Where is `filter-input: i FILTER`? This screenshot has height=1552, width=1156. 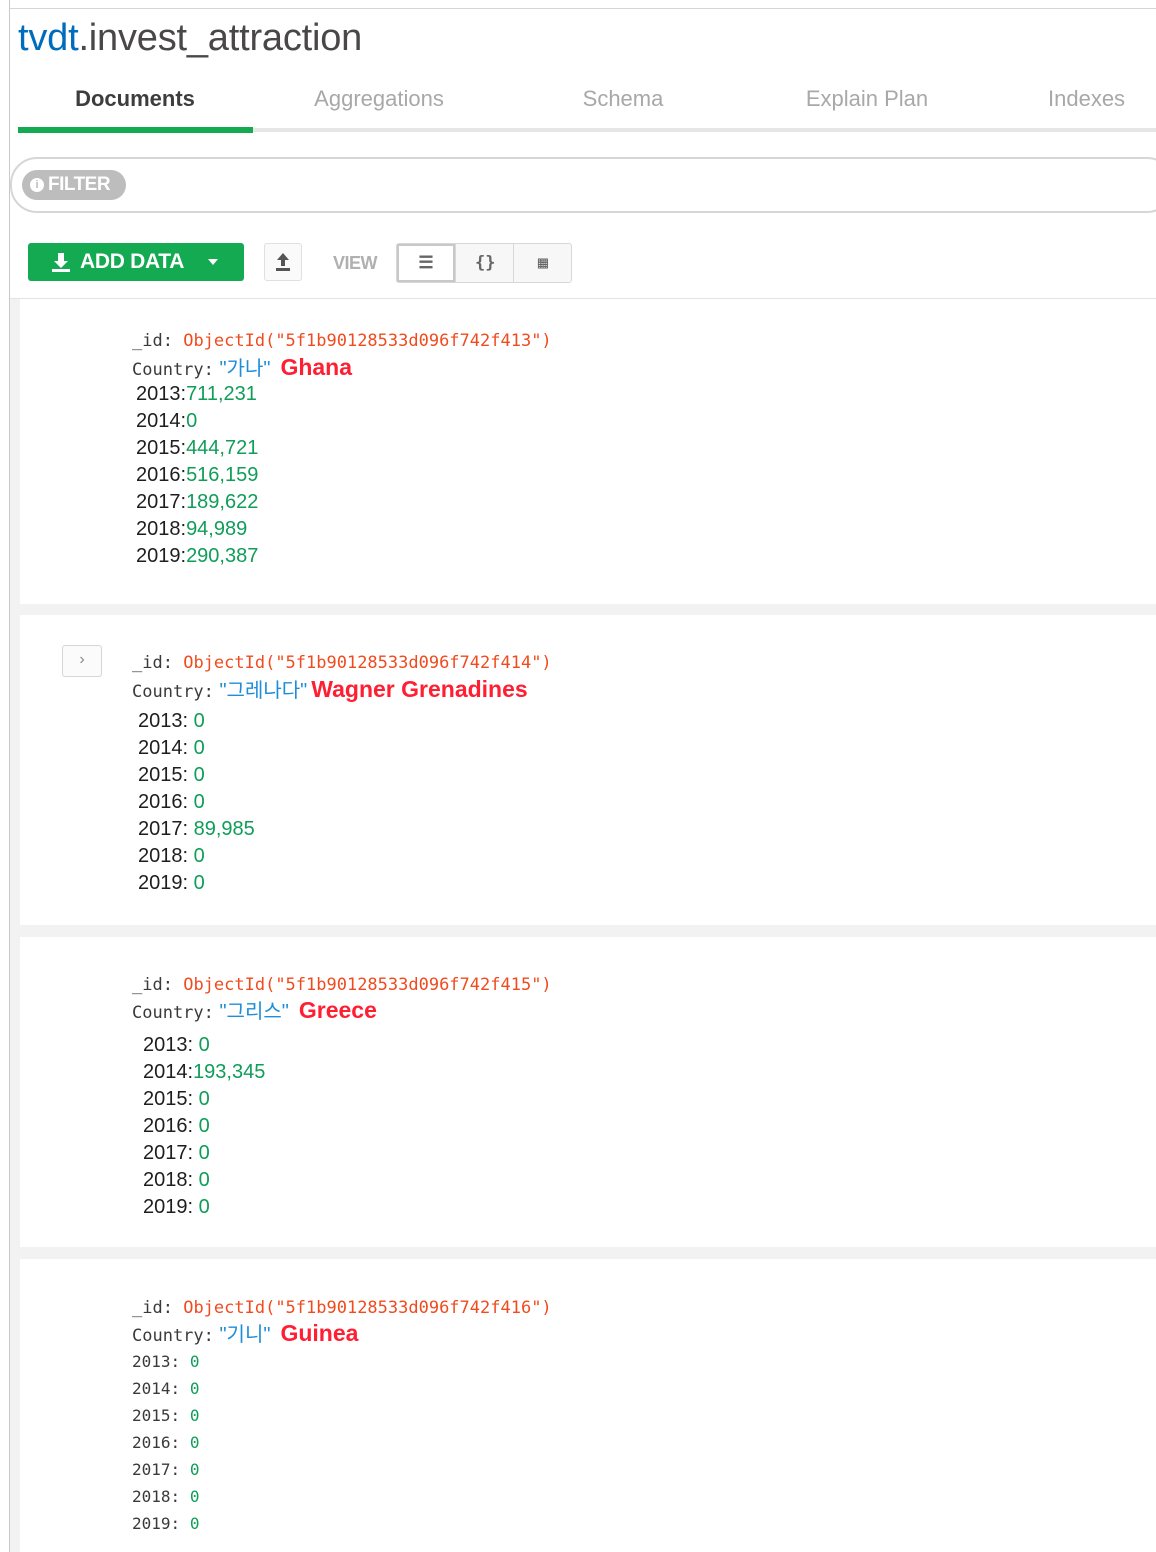 filter-input: i FILTER is located at coordinates (583, 185).